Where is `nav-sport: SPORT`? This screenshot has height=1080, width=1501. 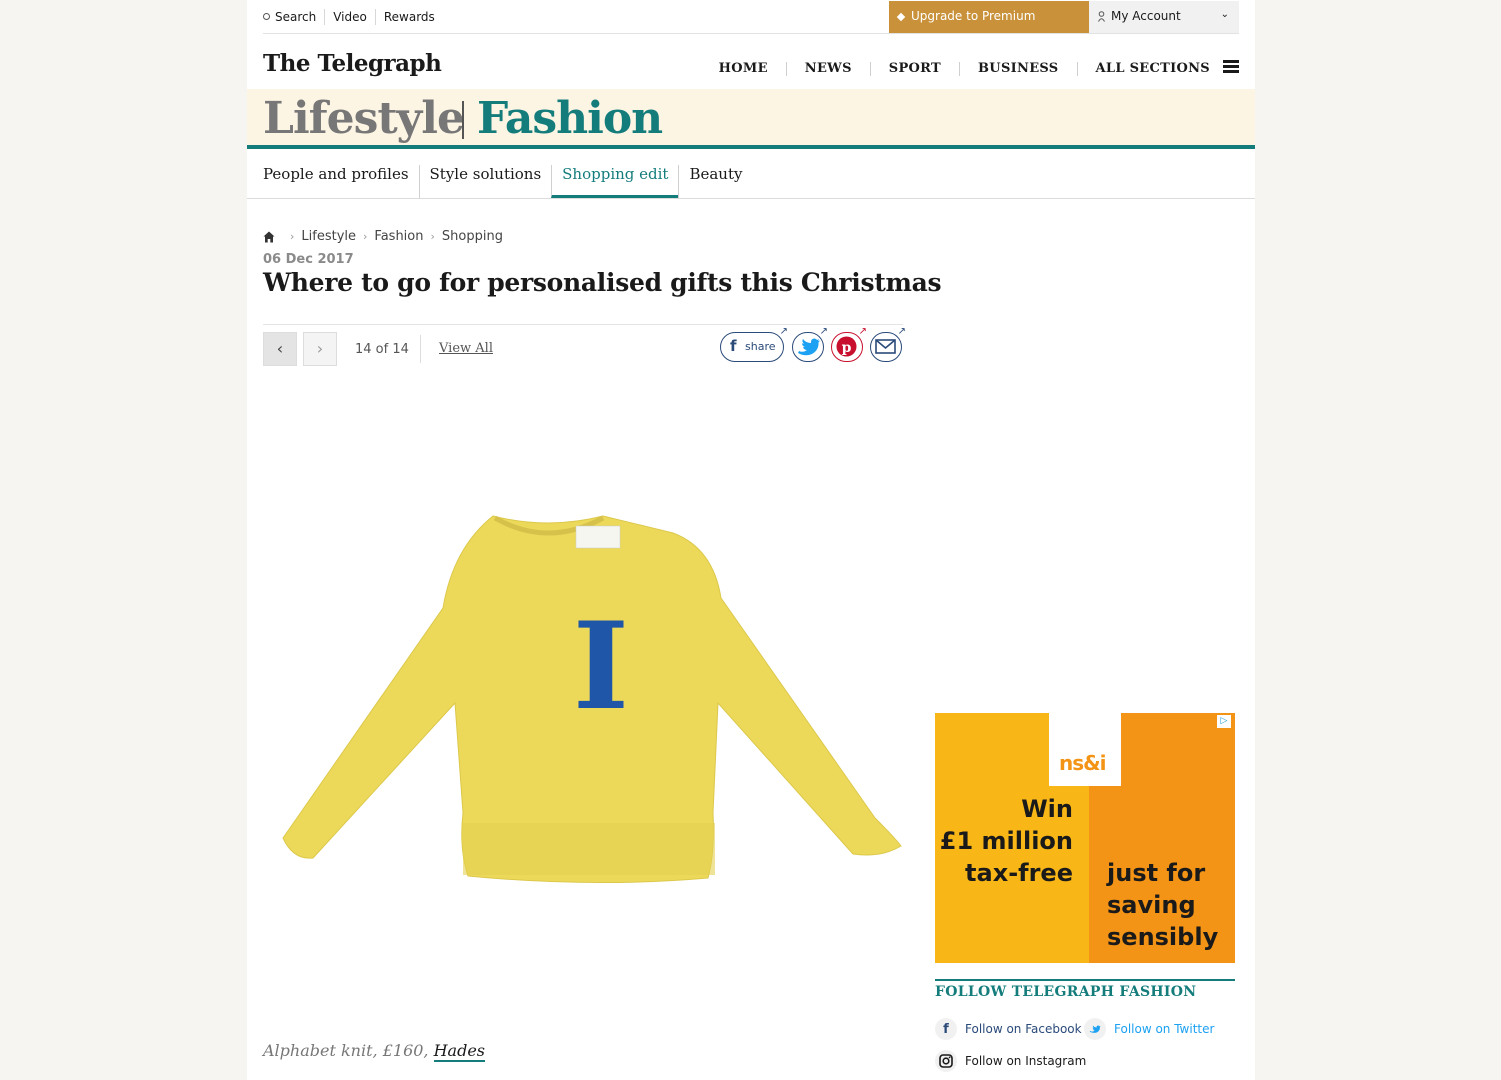 nav-sport: SPORT is located at coordinates (914, 69).